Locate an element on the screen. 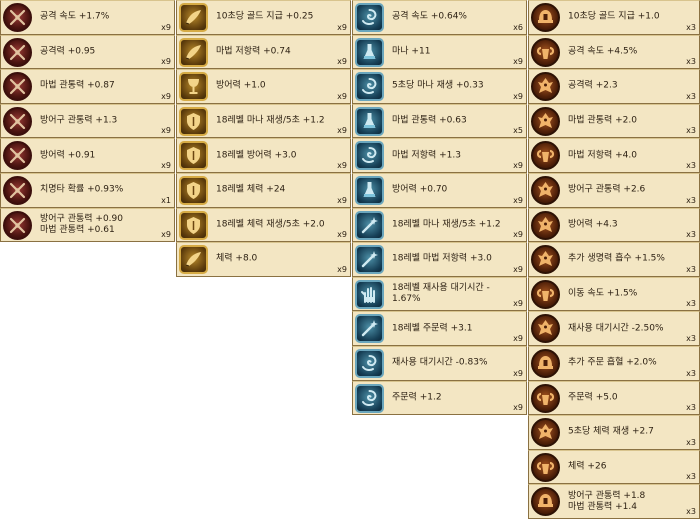 Image resolution: width=700 pixels, height=519 pixels. rune-entry: 마법 저항력 +4.0 x3 is located at coordinates (614, 155).